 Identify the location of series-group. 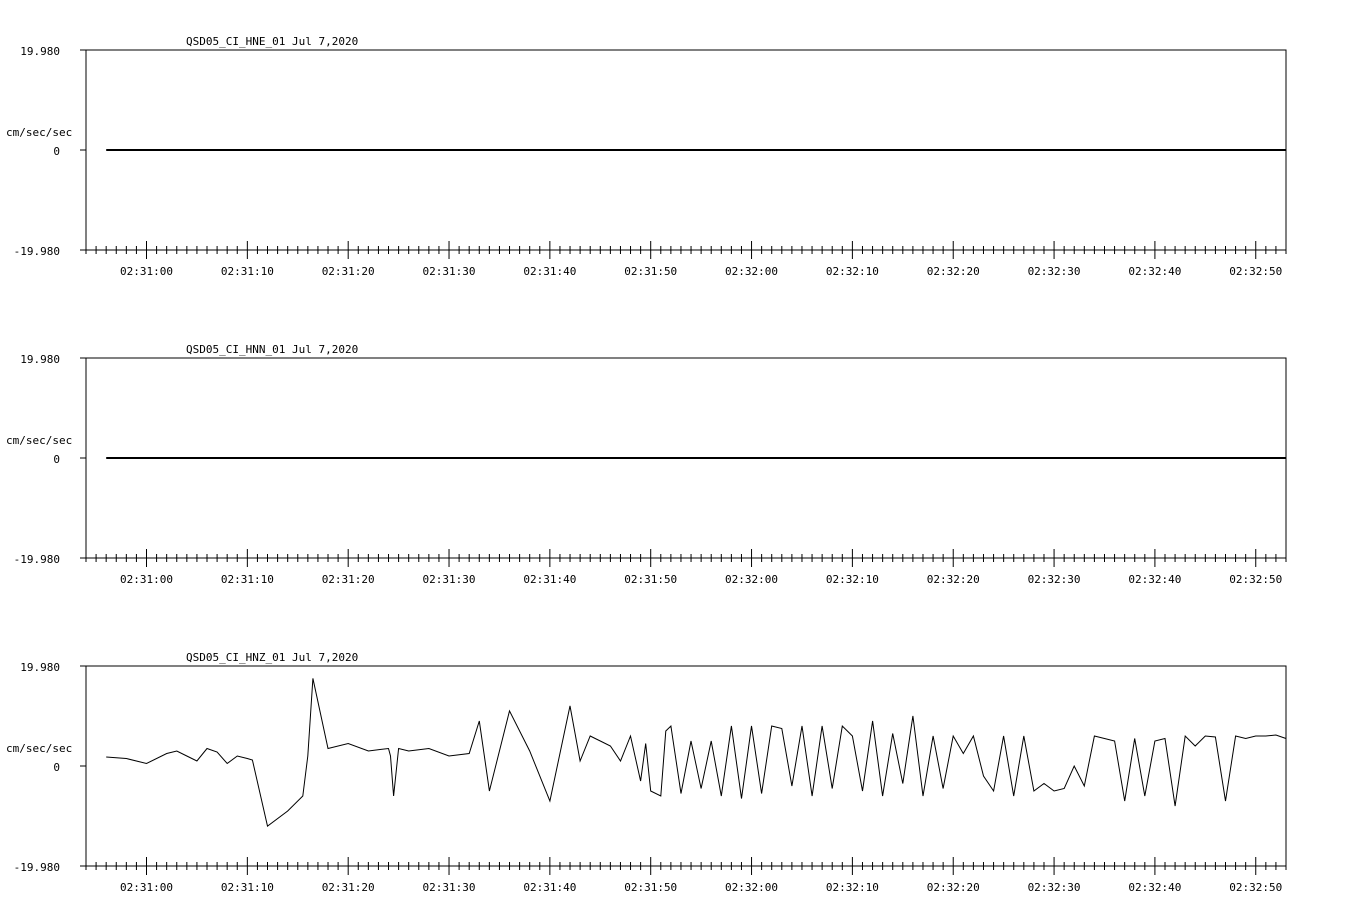
(696, 752).